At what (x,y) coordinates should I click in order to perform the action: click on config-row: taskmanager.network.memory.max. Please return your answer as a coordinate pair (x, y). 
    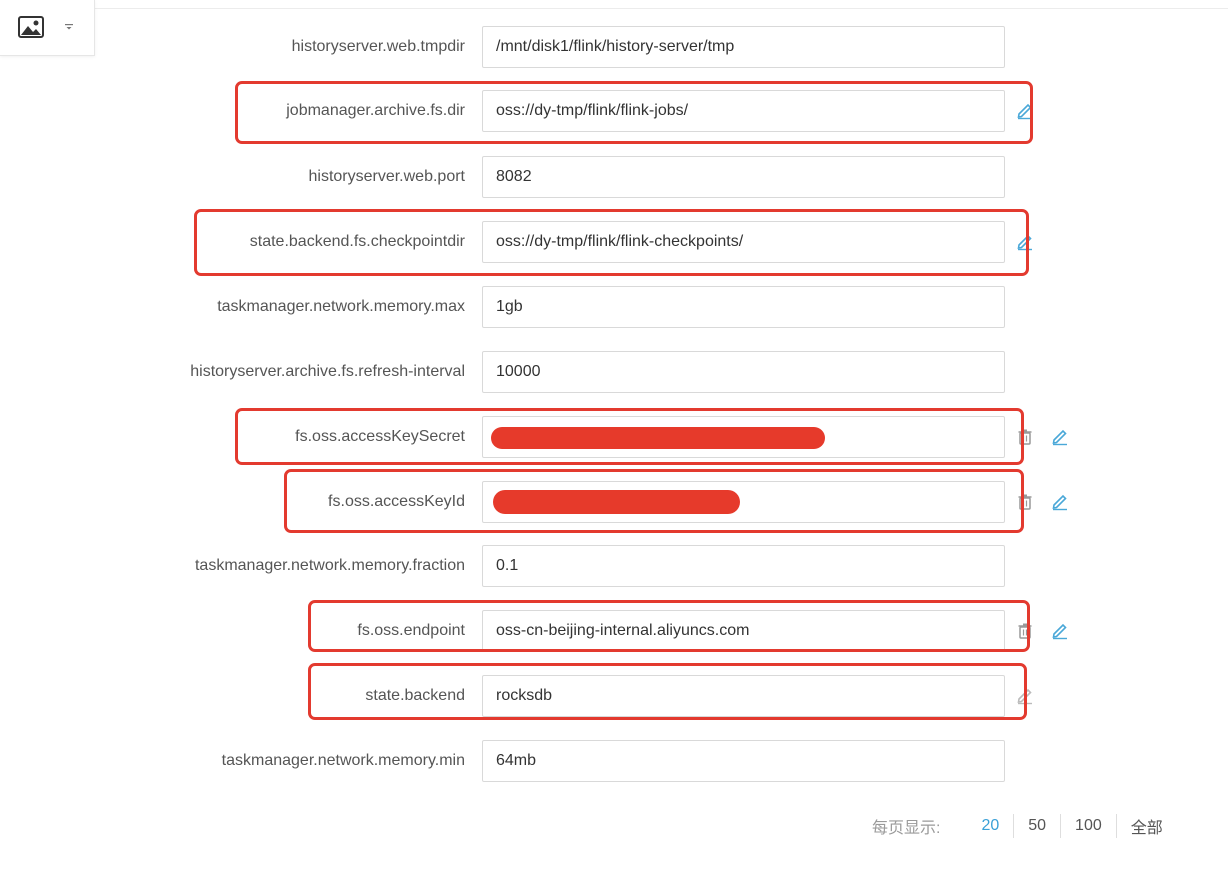
    Looking at the image, I should click on (614, 307).